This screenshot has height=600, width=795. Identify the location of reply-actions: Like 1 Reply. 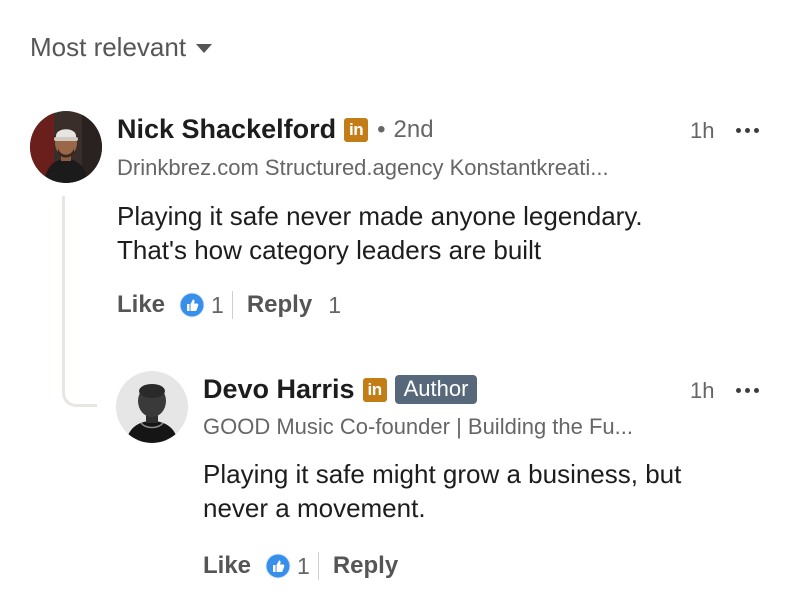
(300, 566).